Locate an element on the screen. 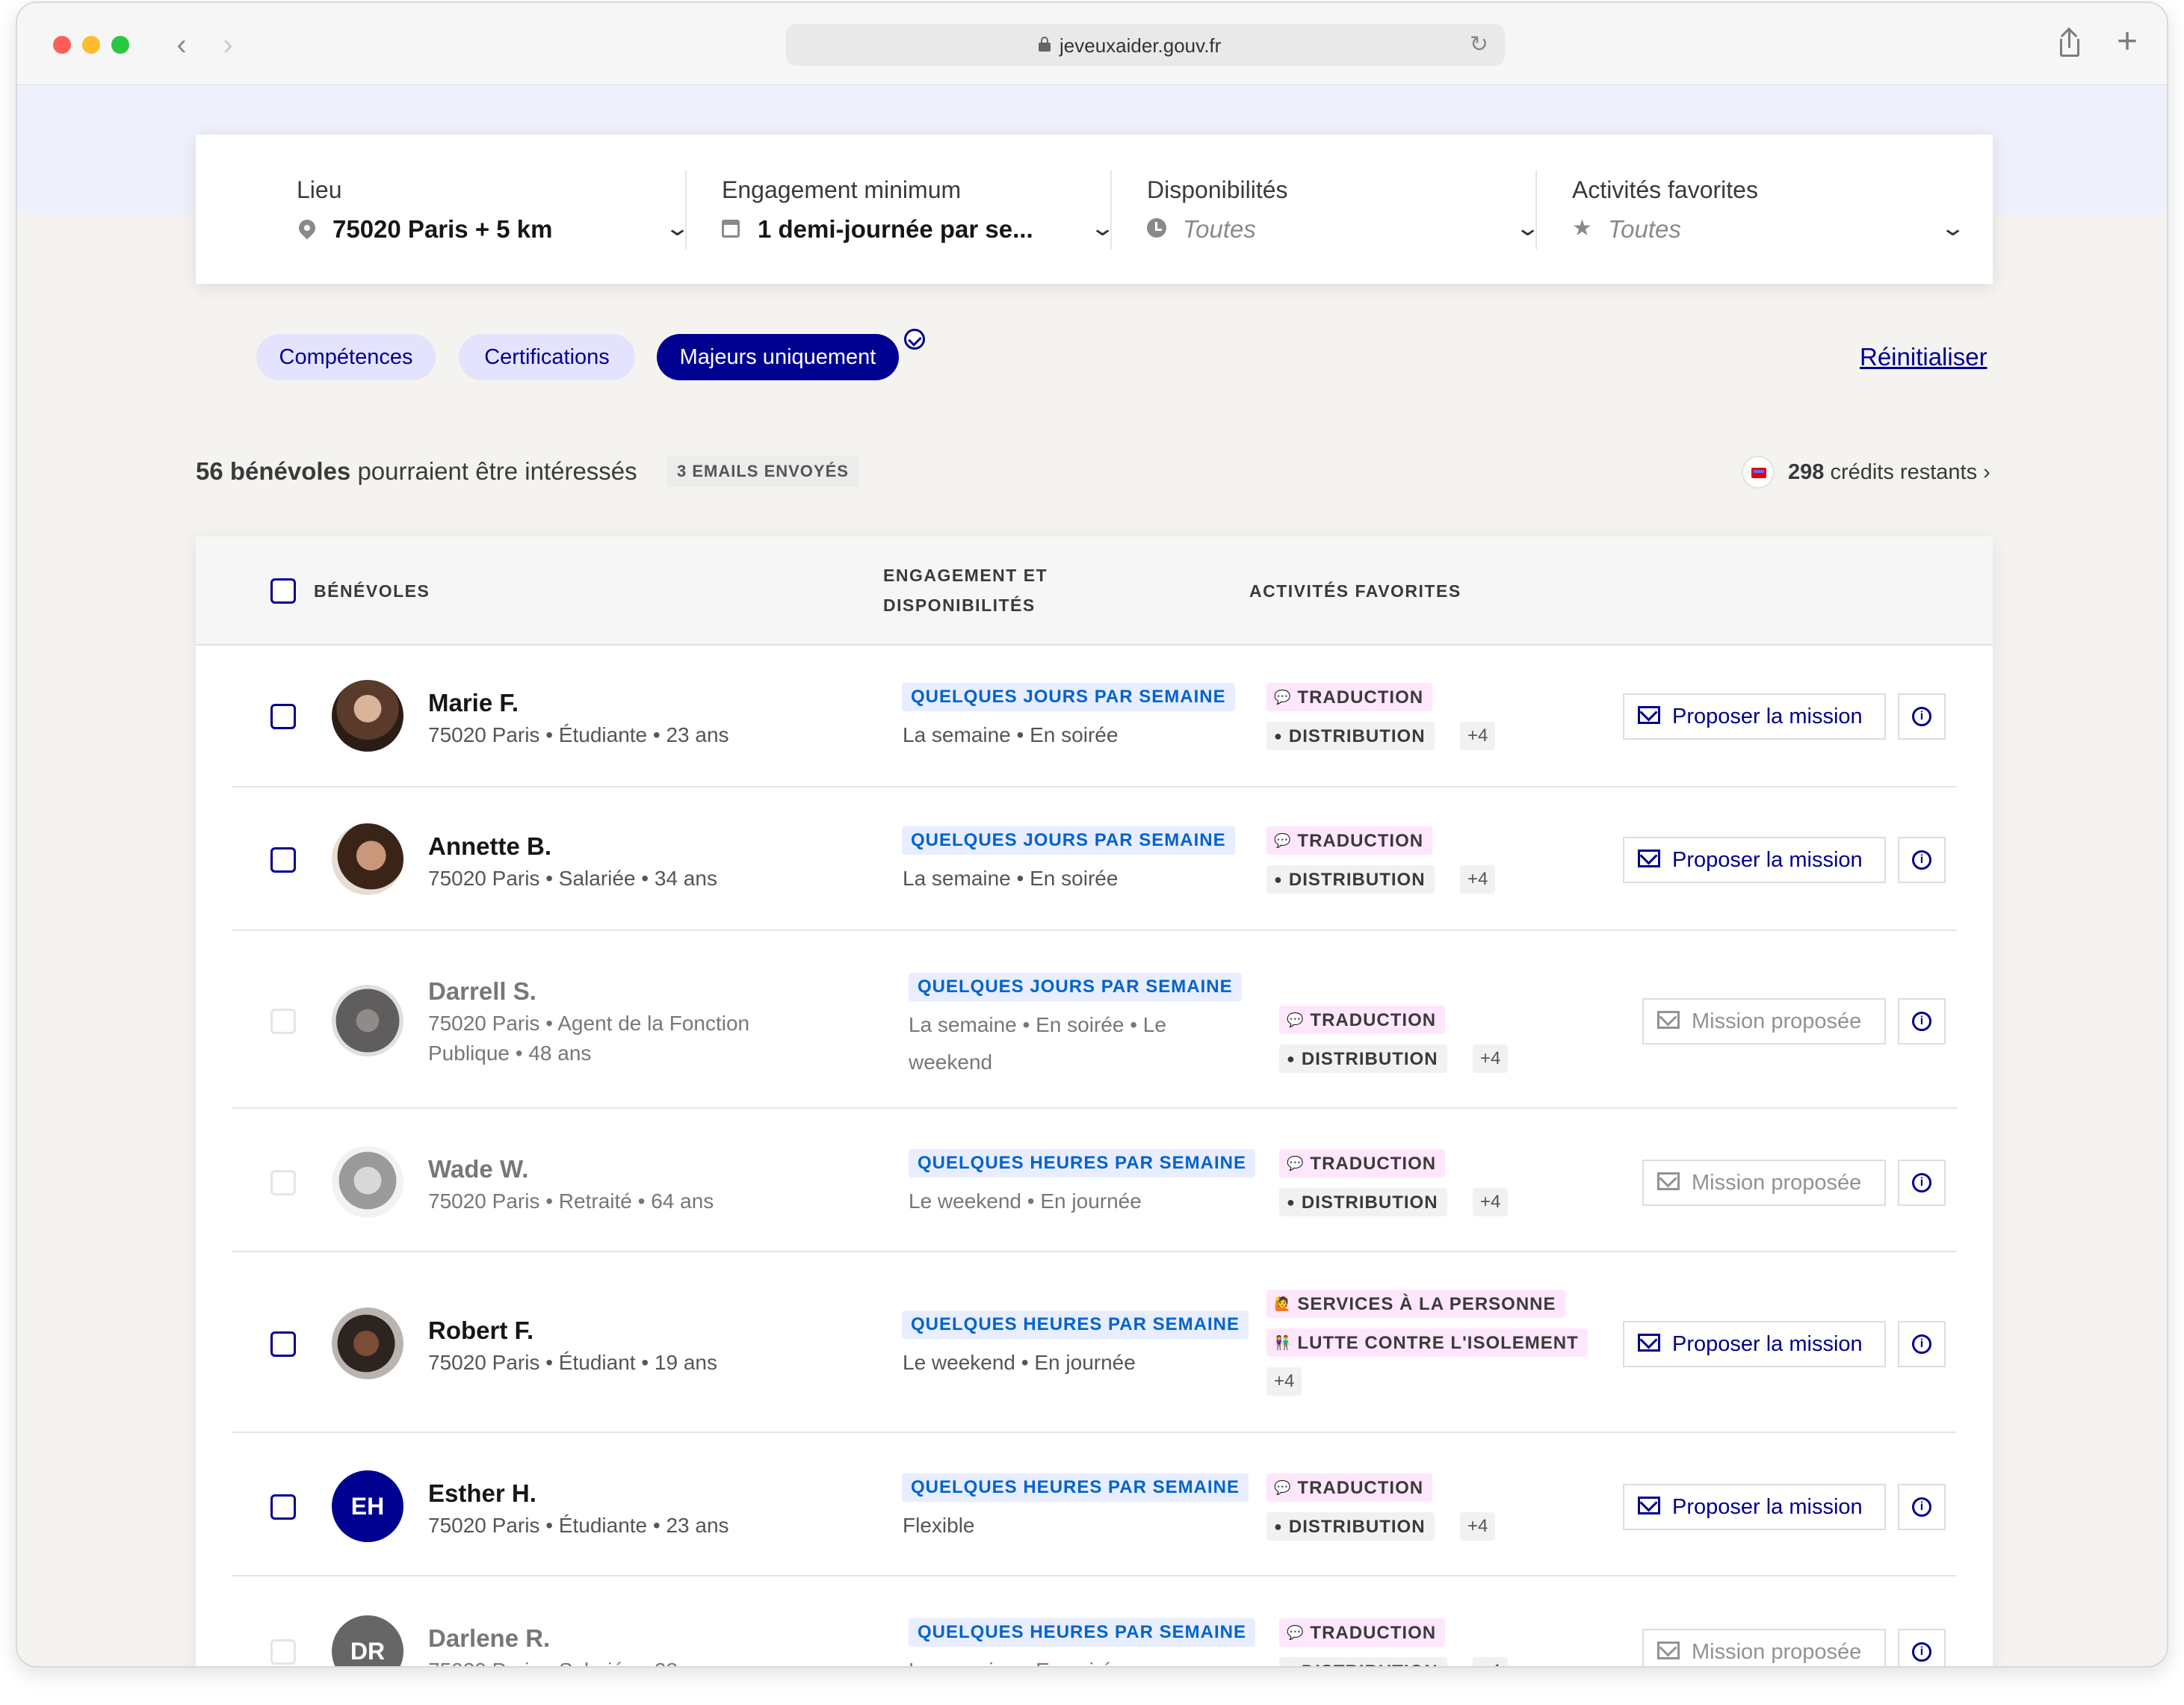 The height and width of the screenshot is (1705, 2184). results-summary: 56 bénévoles pourraient être intéressés is located at coordinates (416, 471).